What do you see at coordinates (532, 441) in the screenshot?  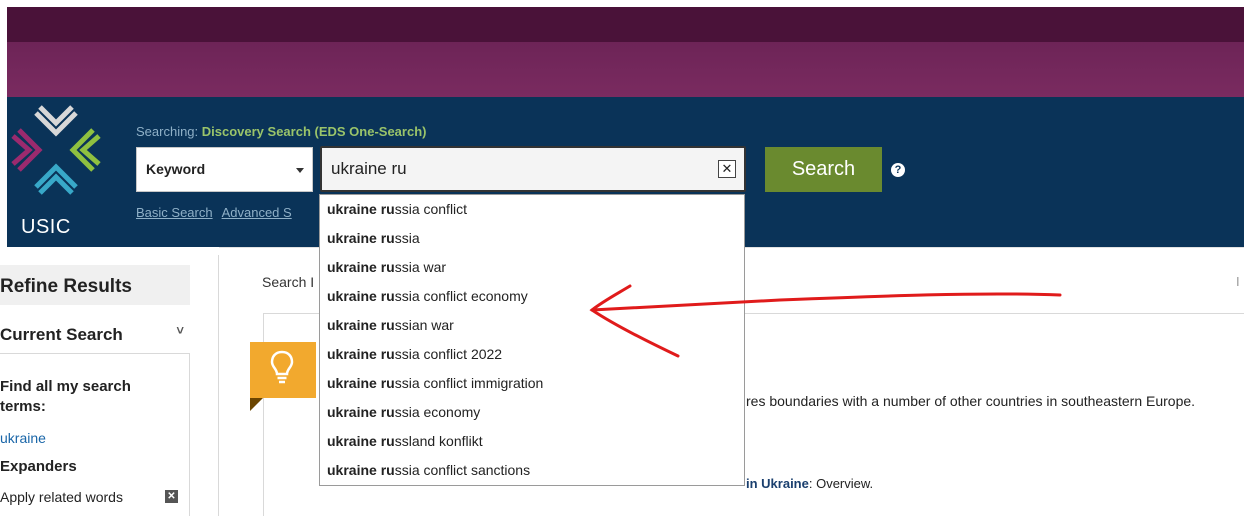 I see `suggestion-item: ukraine russland konflikt` at bounding box center [532, 441].